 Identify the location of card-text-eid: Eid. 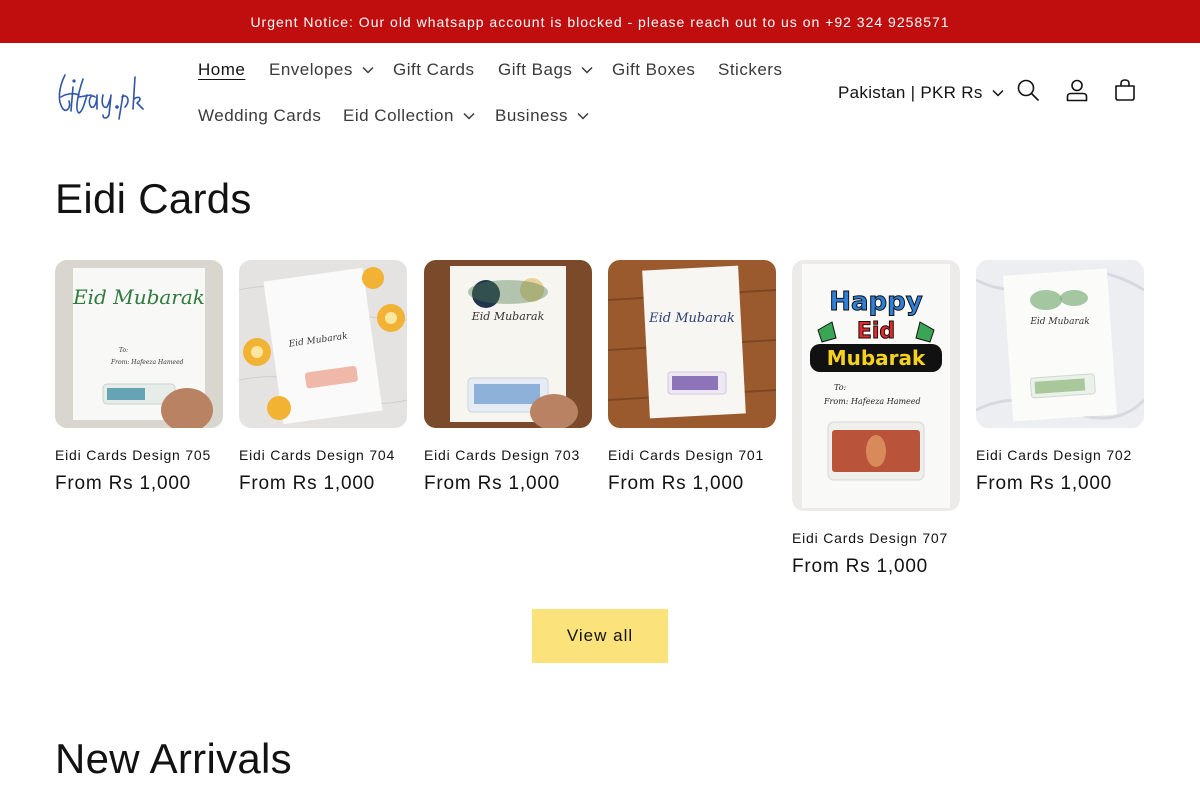
(876, 331).